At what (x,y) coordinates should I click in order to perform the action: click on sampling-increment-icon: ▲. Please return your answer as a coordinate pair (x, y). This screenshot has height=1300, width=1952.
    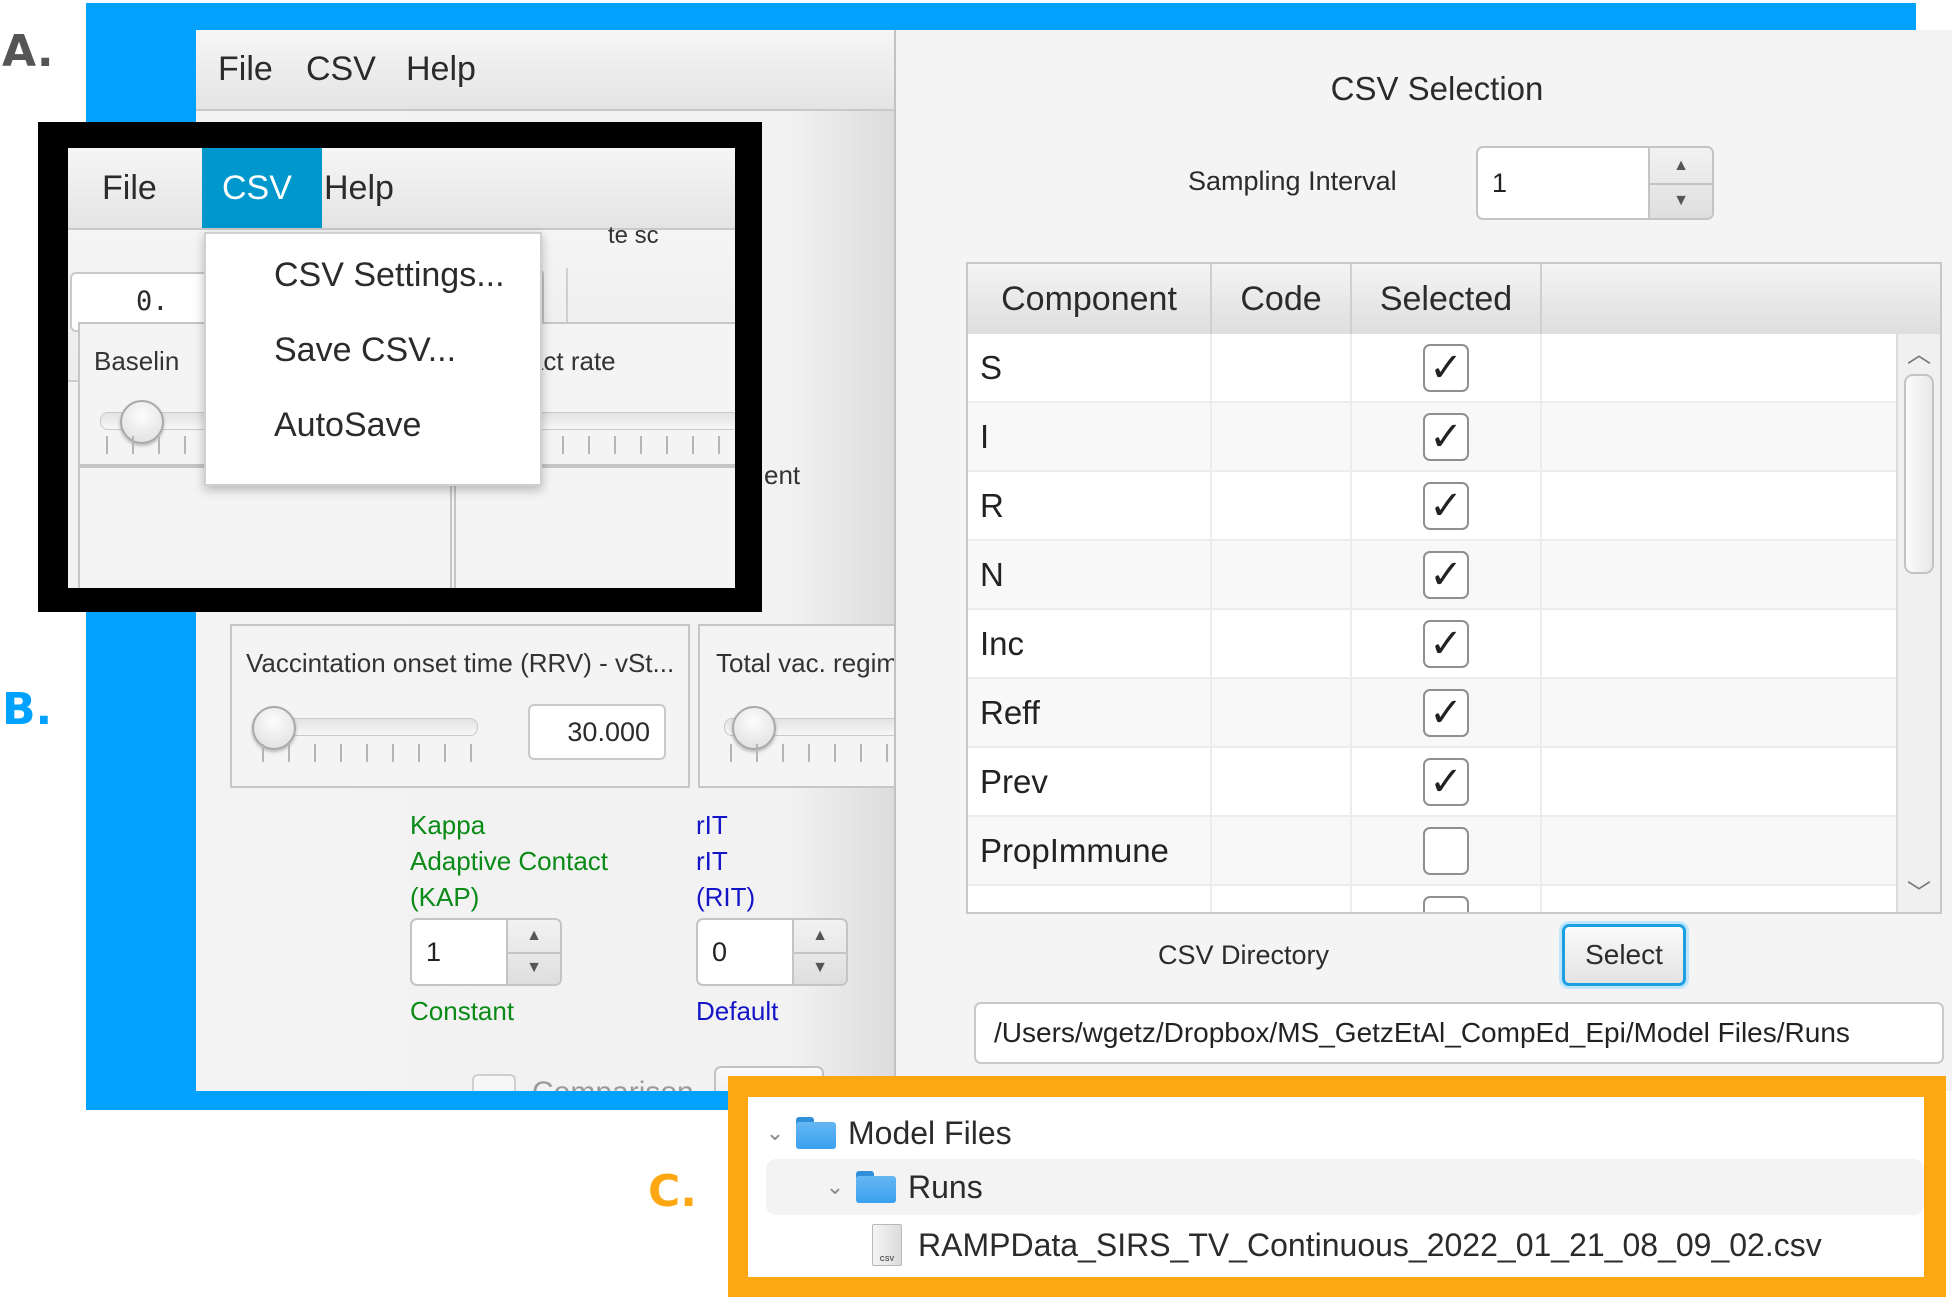
    Looking at the image, I should click on (1681, 166).